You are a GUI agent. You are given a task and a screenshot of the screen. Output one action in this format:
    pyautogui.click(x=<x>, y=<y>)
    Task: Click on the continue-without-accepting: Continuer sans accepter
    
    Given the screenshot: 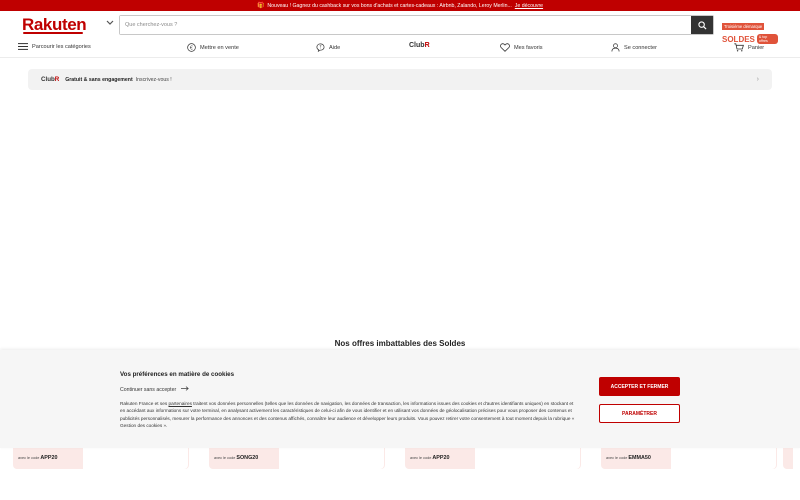 What is the action you would take?
    pyautogui.click(x=154, y=389)
    